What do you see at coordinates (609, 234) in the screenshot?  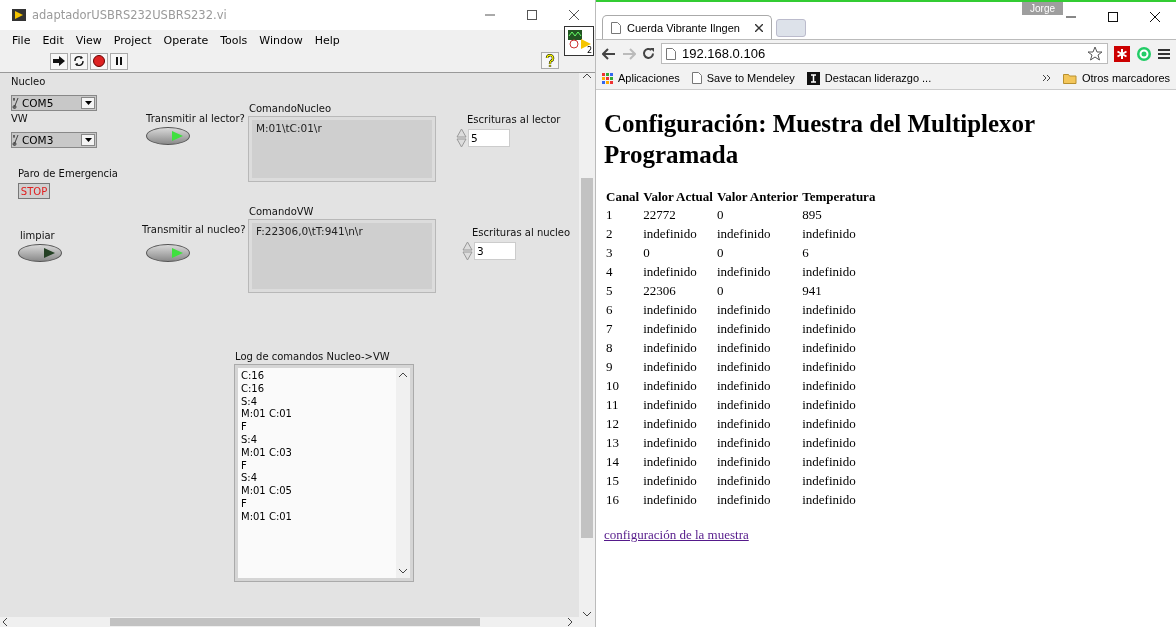 I see `table-cell-text: 2` at bounding box center [609, 234].